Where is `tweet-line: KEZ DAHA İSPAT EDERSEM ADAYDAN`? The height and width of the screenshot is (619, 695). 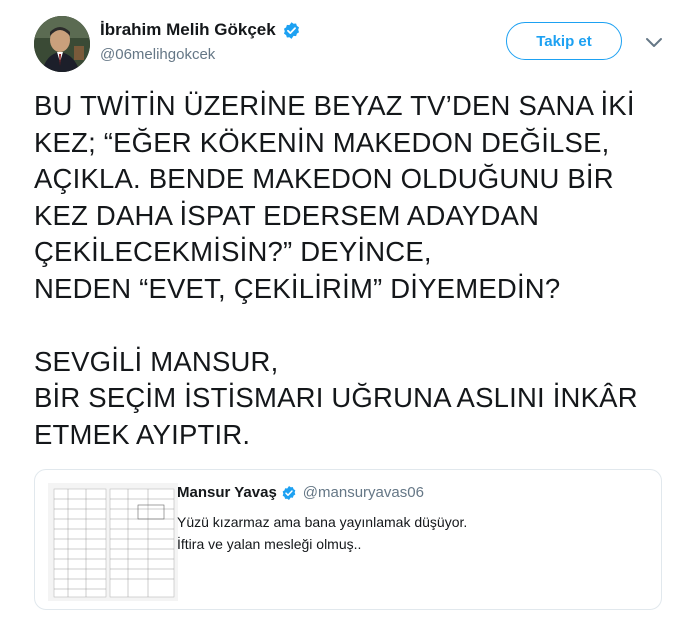 tweet-line: KEZ DAHA İSPAT EDERSEM ADAYDAN is located at coordinates (287, 215).